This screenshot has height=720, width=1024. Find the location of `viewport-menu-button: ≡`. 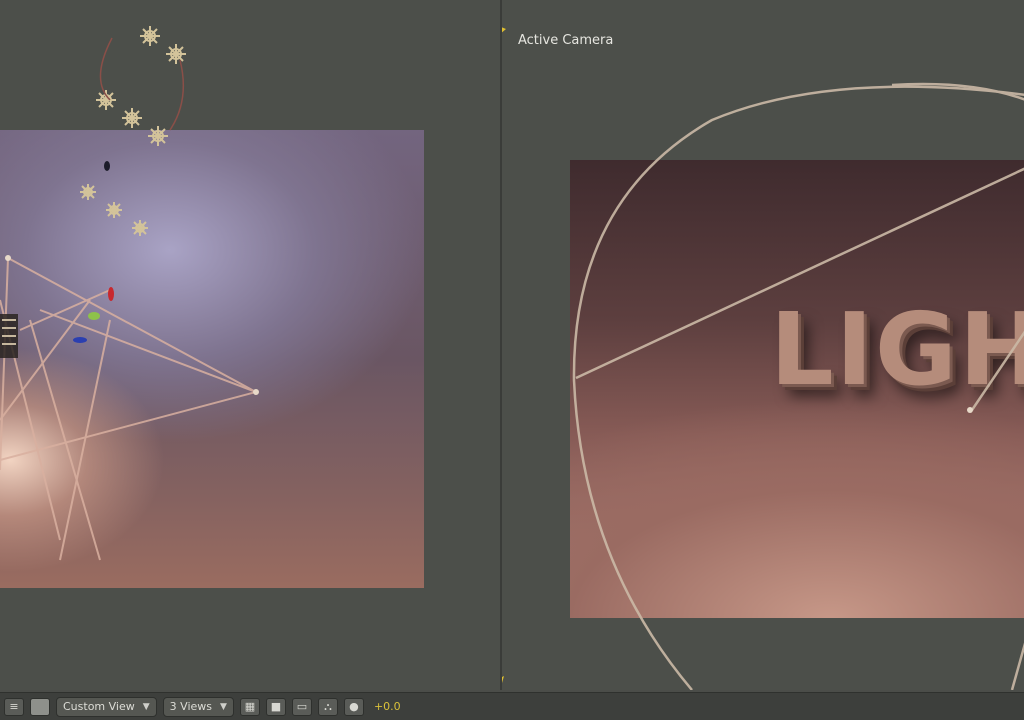

viewport-menu-button: ≡ is located at coordinates (14, 706).